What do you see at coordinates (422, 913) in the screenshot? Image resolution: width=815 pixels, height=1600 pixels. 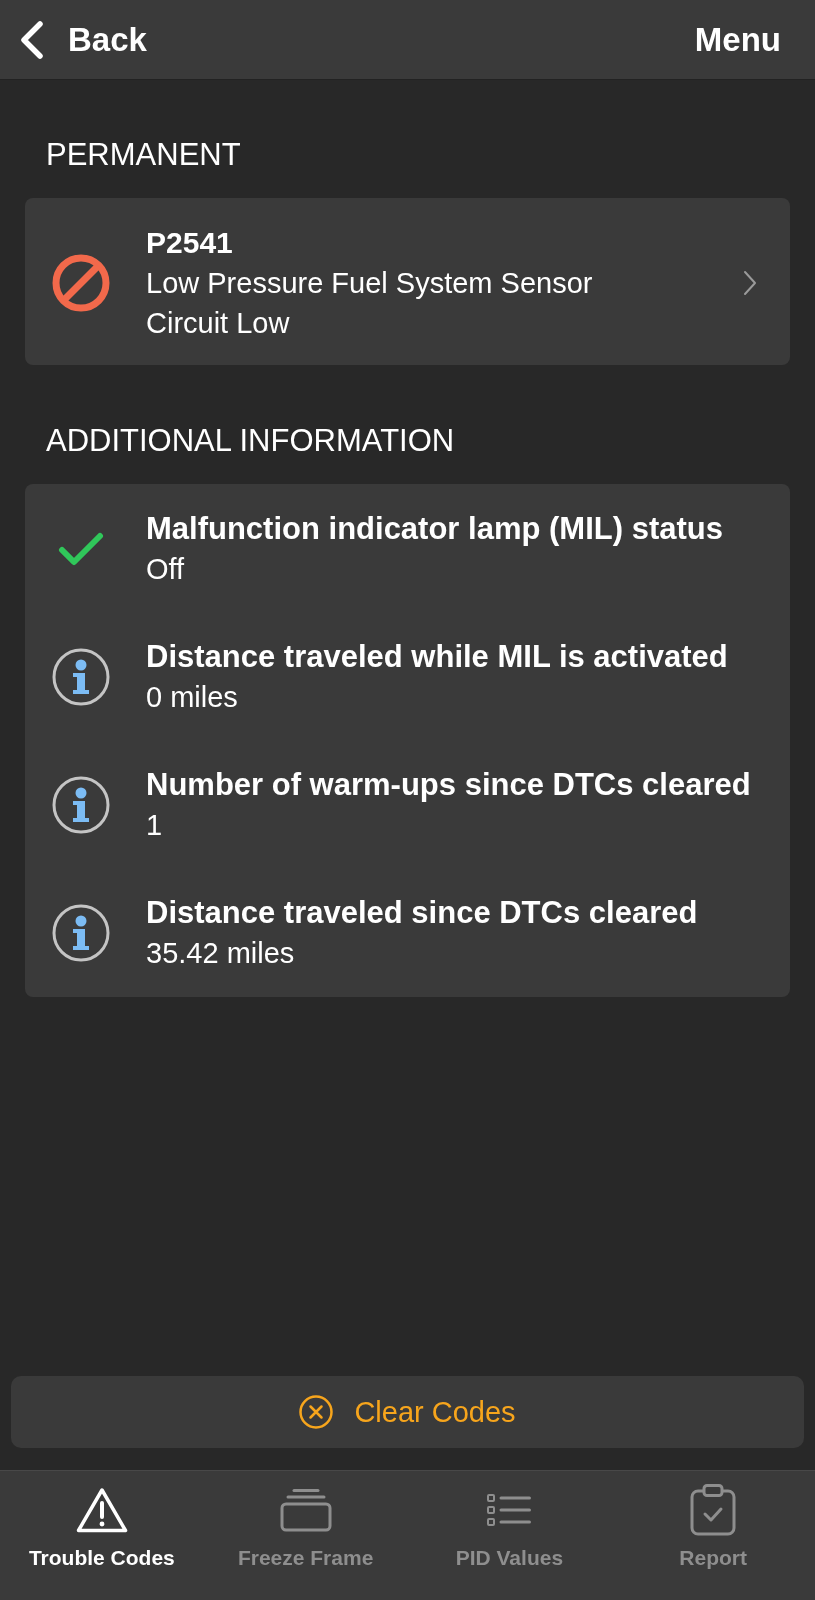 I see `info-label: Distance traveled since DTCs cleared` at bounding box center [422, 913].